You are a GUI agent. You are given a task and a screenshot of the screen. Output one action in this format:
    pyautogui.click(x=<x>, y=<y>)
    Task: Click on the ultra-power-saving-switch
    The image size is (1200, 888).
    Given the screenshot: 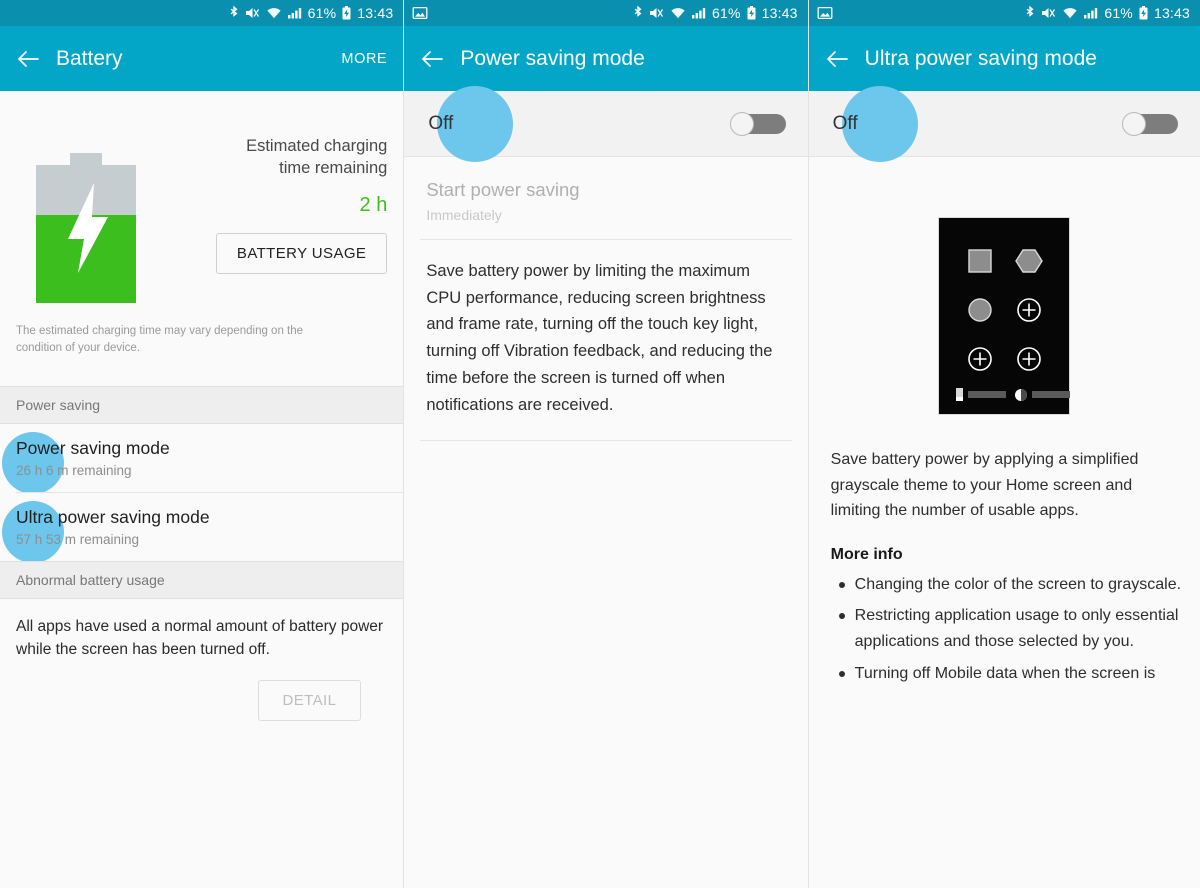 What is the action you would take?
    pyautogui.click(x=1150, y=123)
    